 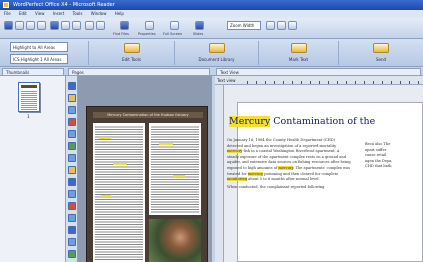 What do you see at coordinates (270, 25) in the screenshot?
I see `zoom-in-icon` at bounding box center [270, 25].